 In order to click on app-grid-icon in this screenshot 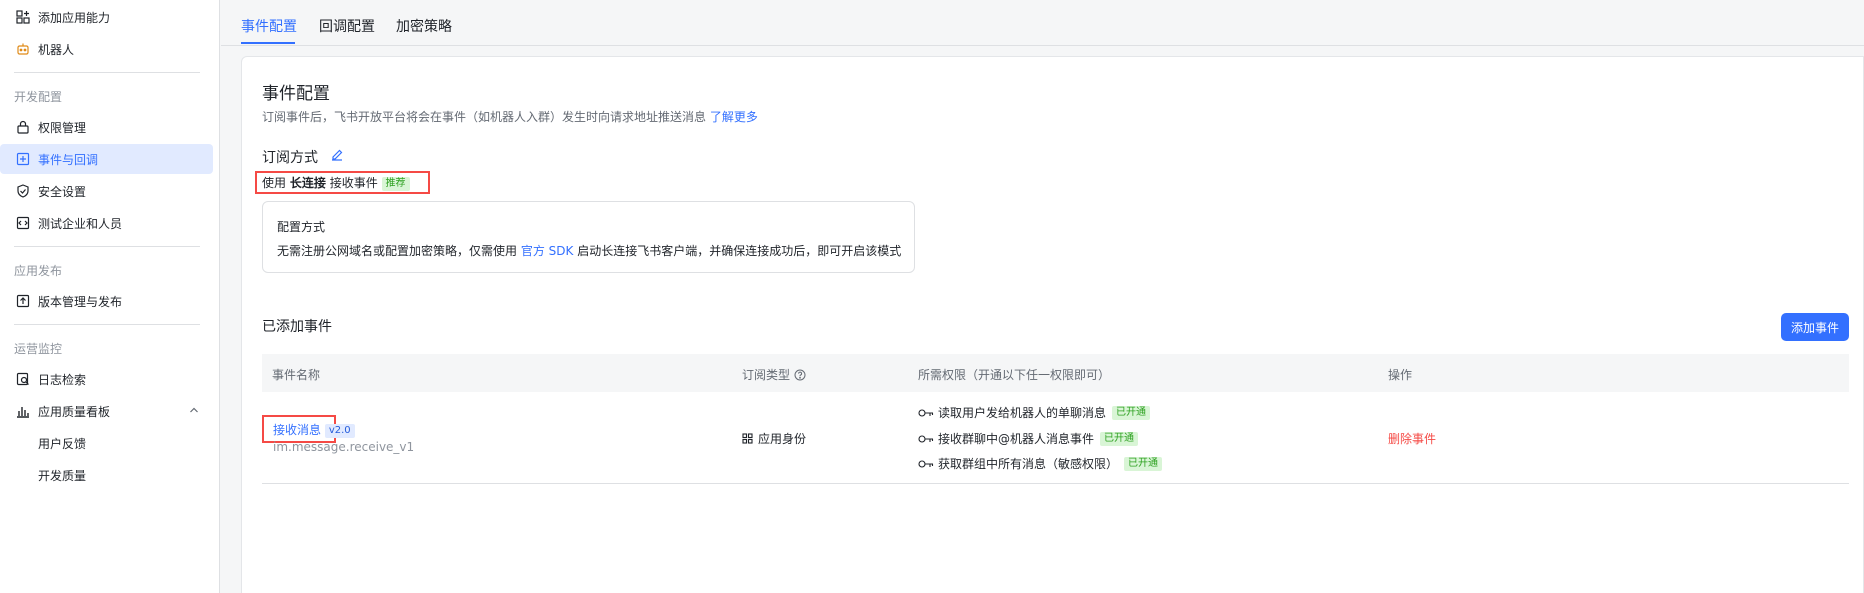, I will do `click(747, 438)`.